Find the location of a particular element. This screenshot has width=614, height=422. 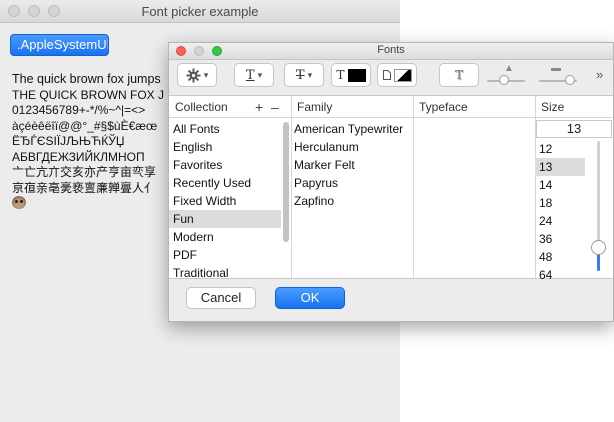

text-shadow-button: T is located at coordinates (459, 75).